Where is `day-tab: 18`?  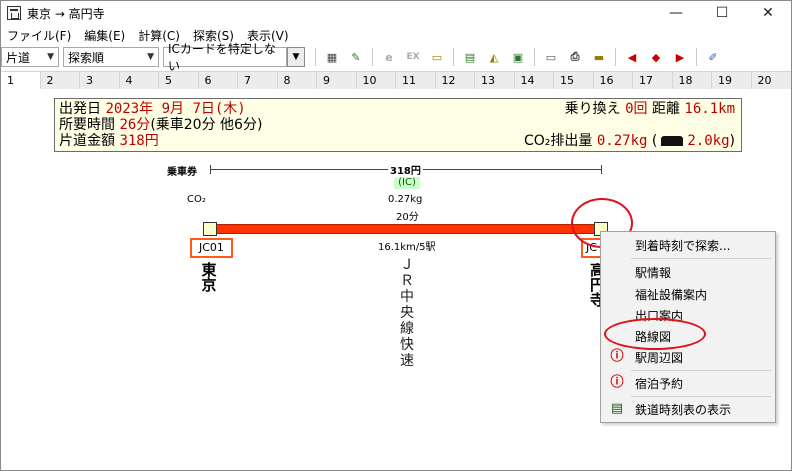 day-tab: 18 is located at coordinates (692, 80).